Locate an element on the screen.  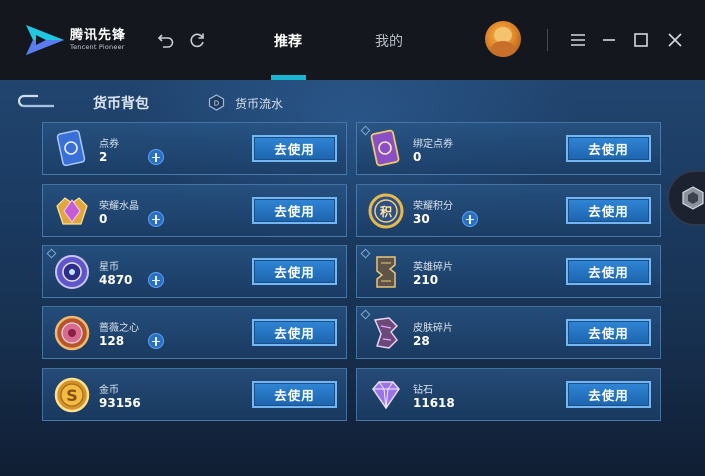
currency-amount: 11618 is located at coordinates (434, 403).